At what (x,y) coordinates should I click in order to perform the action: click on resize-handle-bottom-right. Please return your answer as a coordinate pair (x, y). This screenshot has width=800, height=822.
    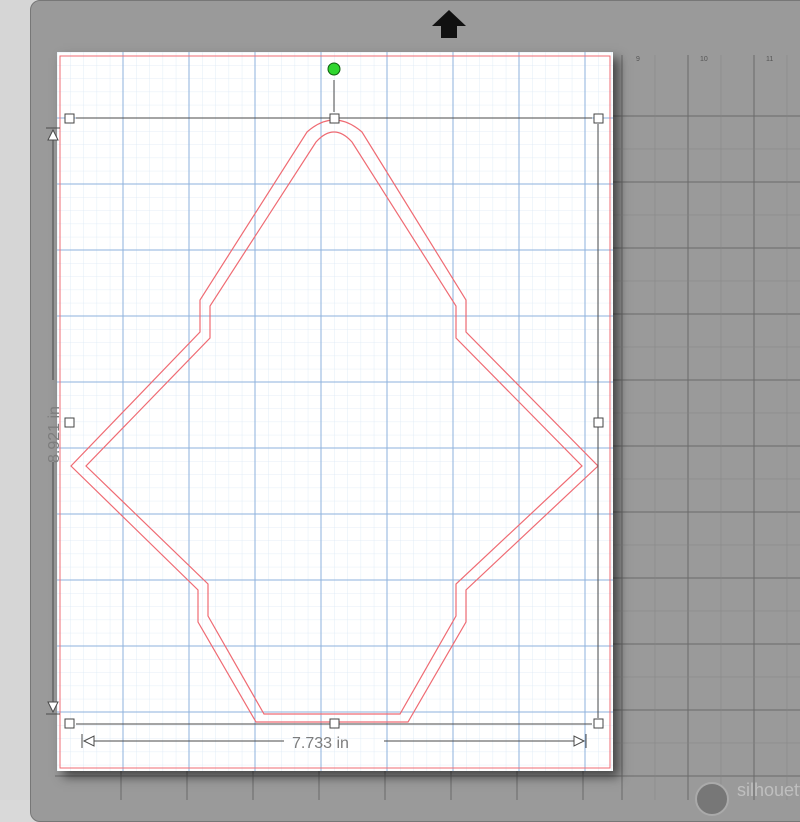
    Looking at the image, I should click on (598, 723).